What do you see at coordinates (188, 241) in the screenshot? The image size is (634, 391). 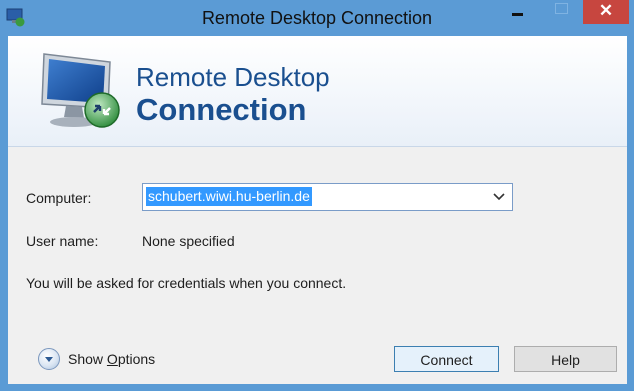 I see `username-value: None specified` at bounding box center [188, 241].